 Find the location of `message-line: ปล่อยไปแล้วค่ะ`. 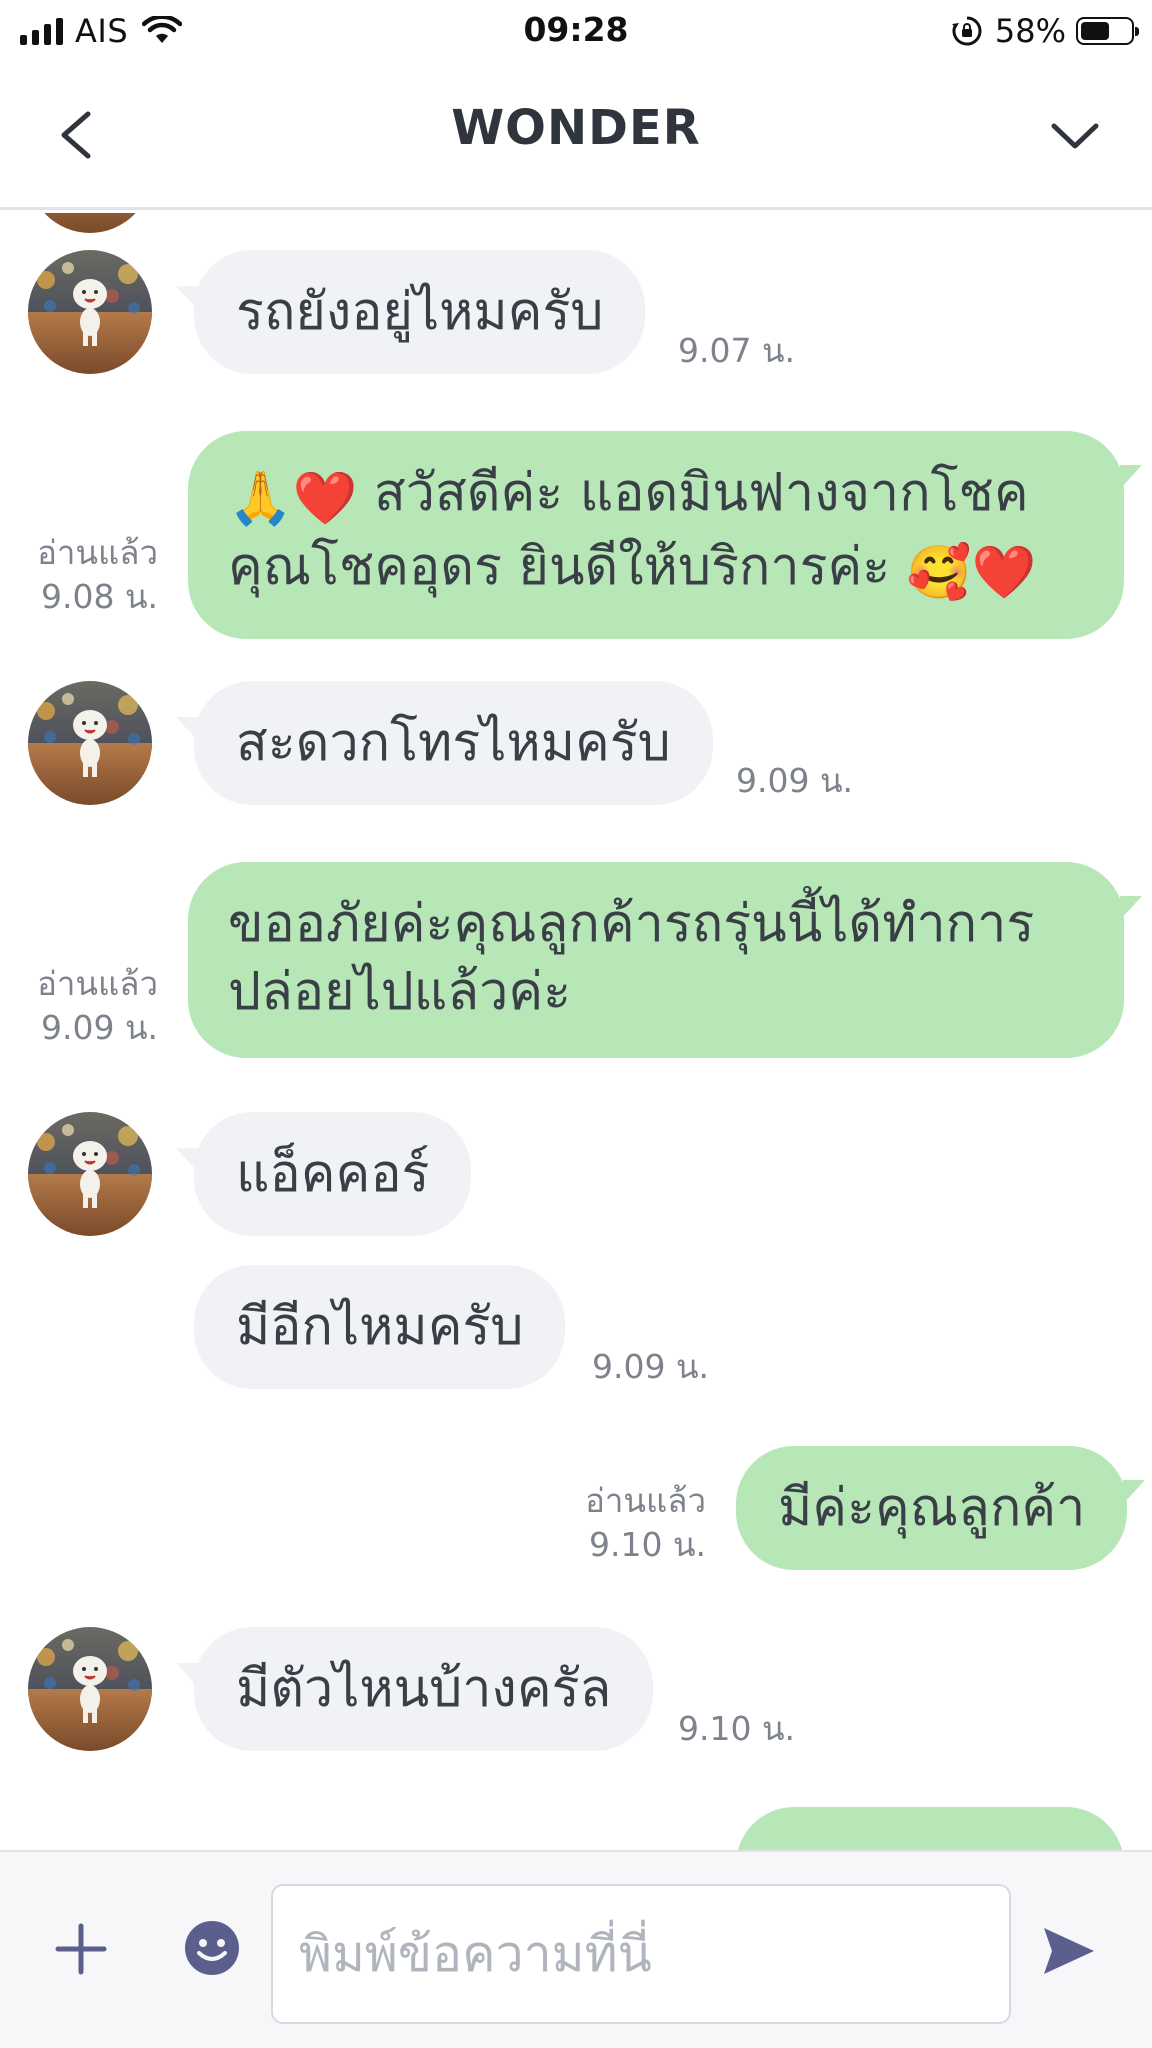

message-line: ปล่อยไปแล้วค่ะ is located at coordinates (400, 992).